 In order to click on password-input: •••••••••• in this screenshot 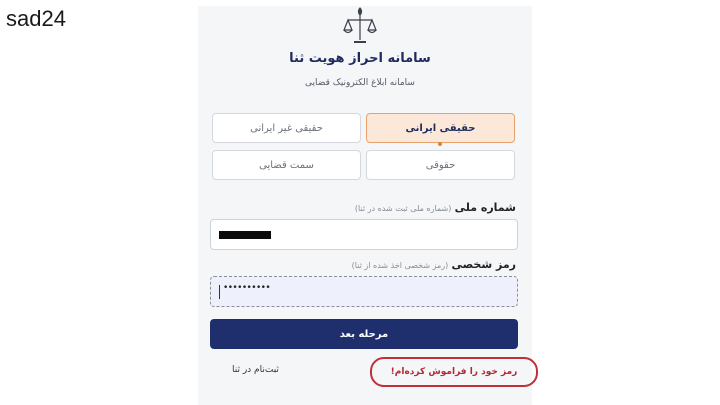, I will do `click(364, 291)`.